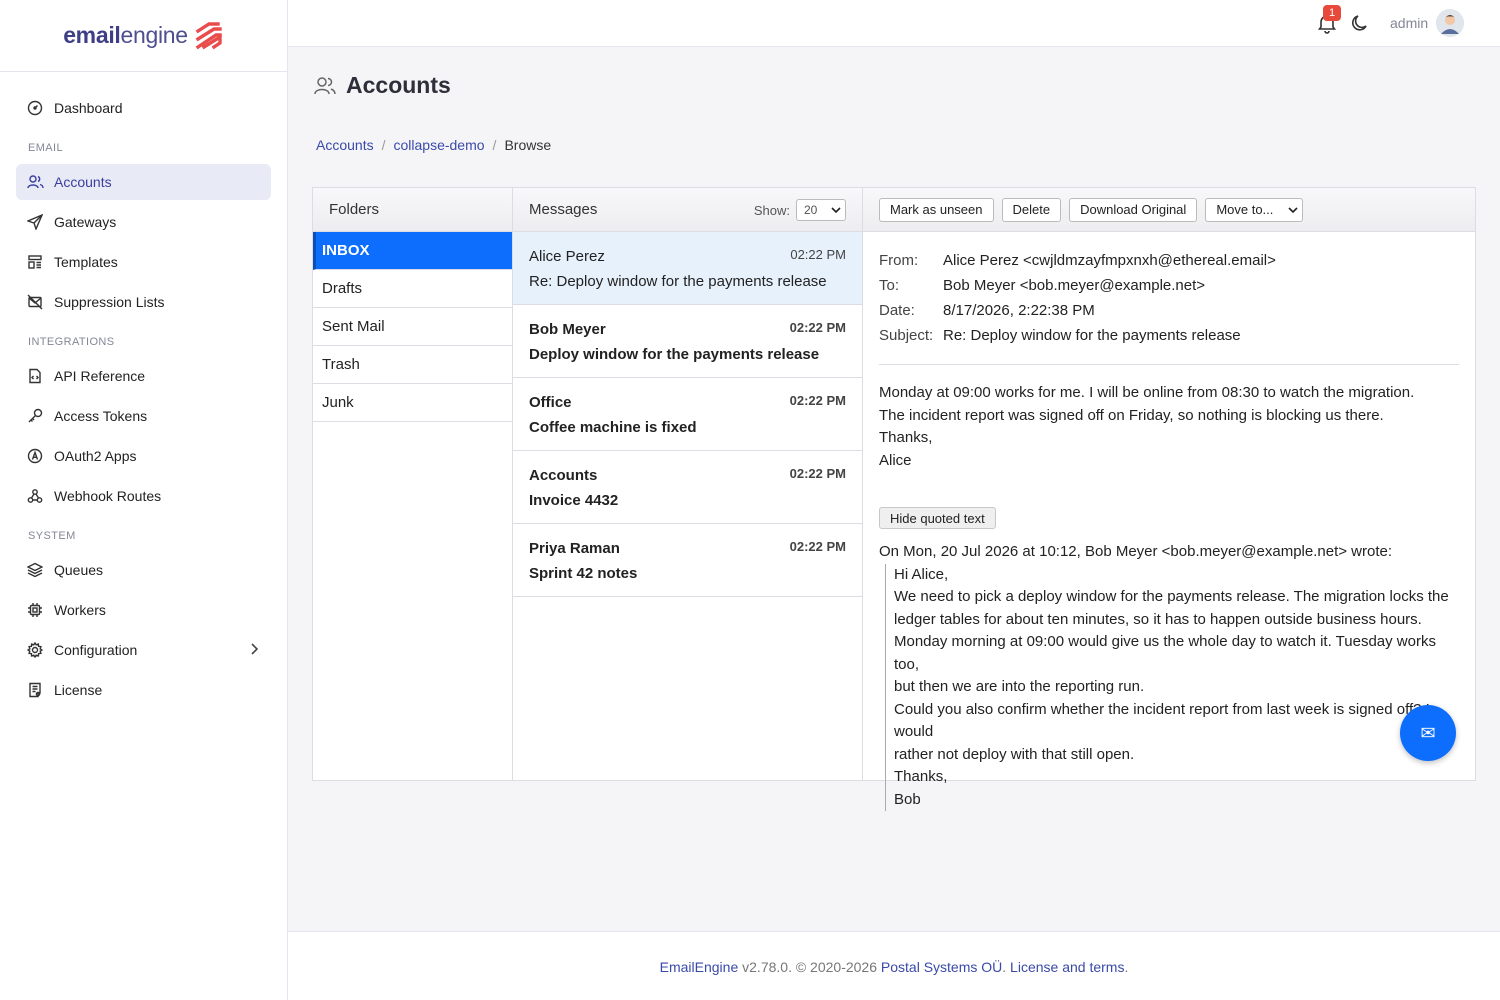 The width and height of the screenshot is (1500, 1000). What do you see at coordinates (412, 365) in the screenshot?
I see `folder-trash: Trash` at bounding box center [412, 365].